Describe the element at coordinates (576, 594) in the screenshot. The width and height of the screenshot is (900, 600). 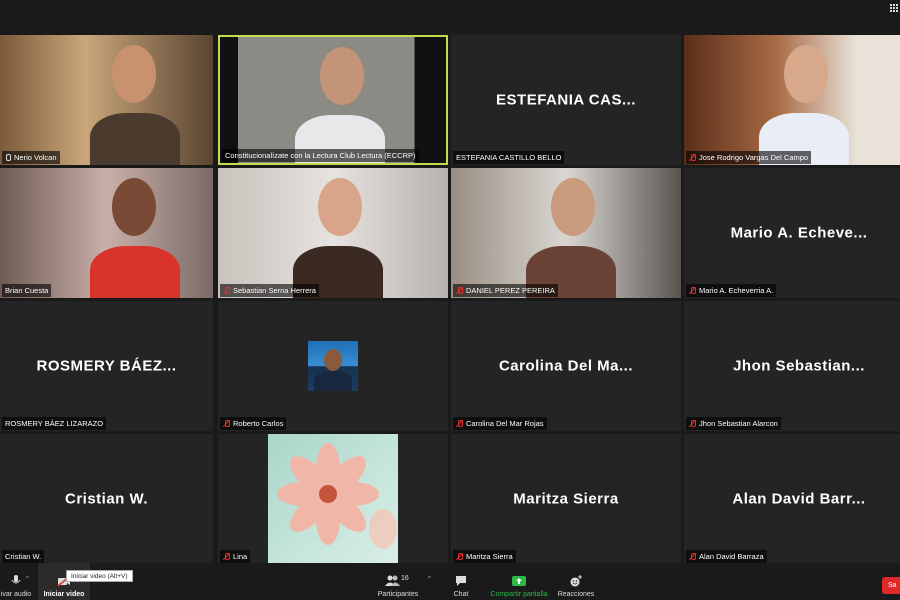
I see `reactions-label: Reacciones` at that location.